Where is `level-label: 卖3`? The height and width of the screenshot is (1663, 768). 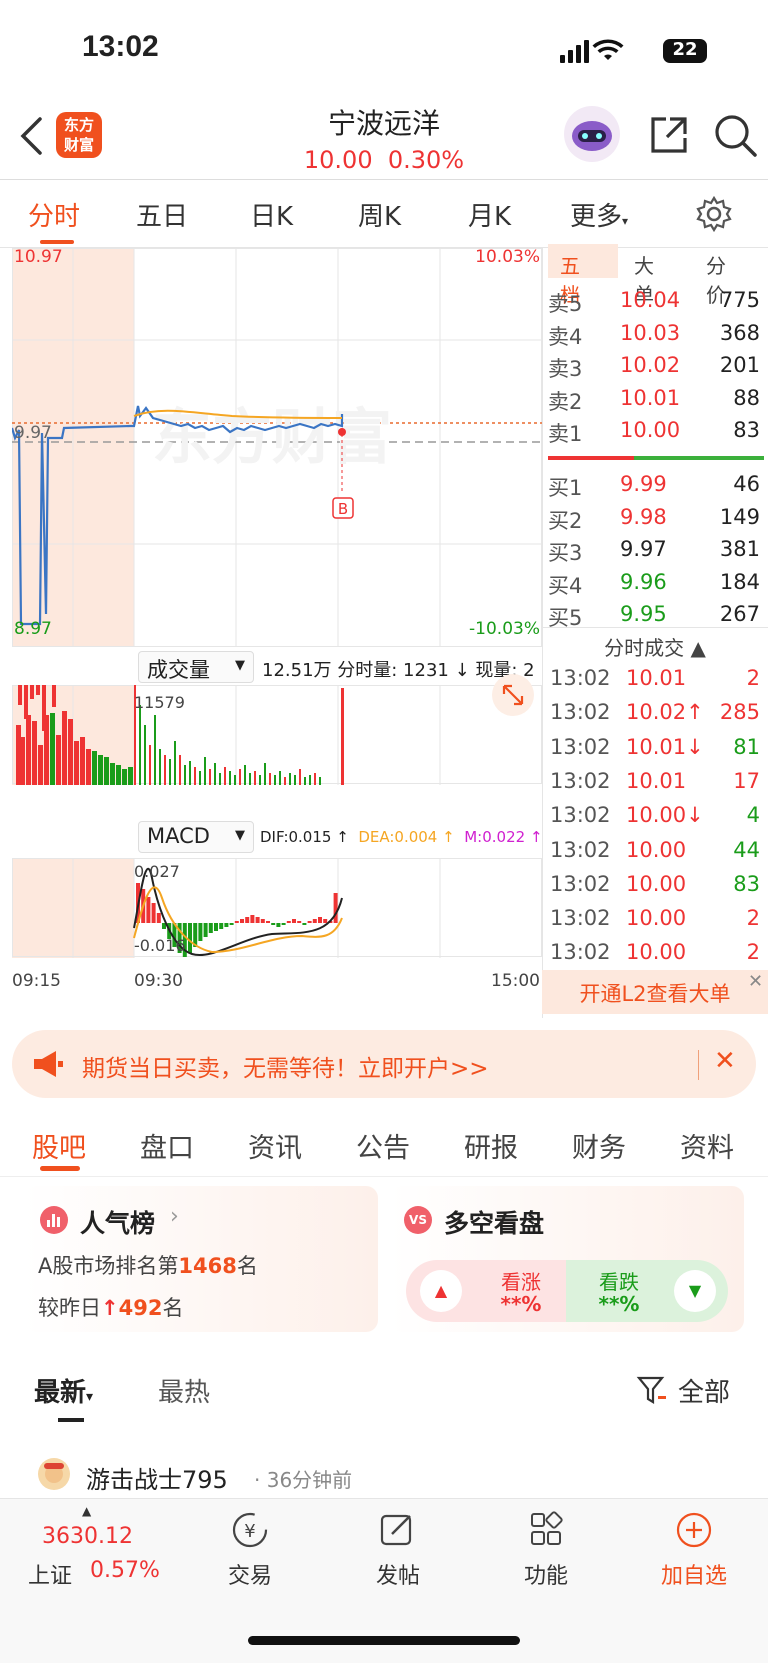
level-label: 卖3 is located at coordinates (565, 369).